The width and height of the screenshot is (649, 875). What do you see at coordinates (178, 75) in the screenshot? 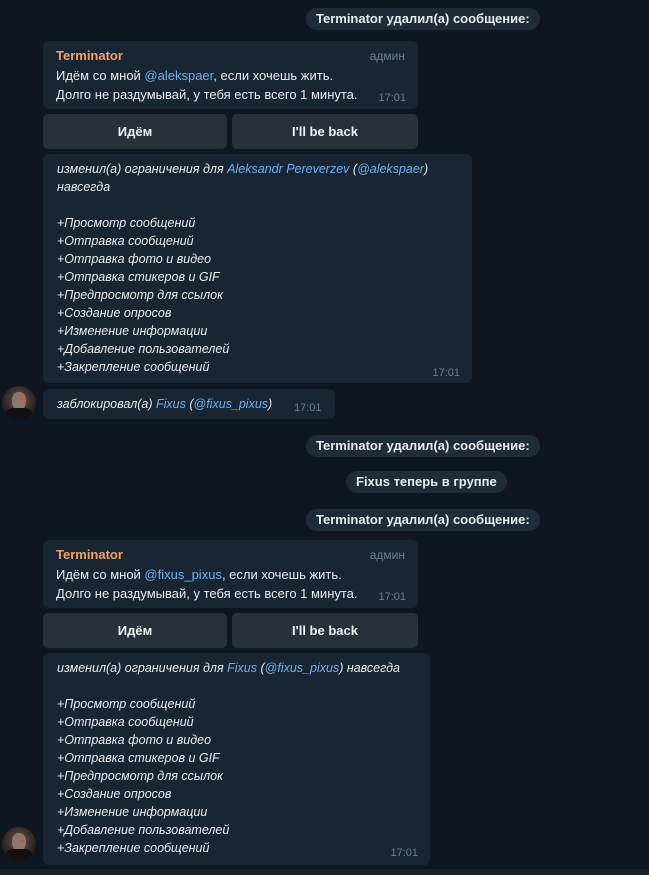
I see `mention-link: @alekspaer` at bounding box center [178, 75].